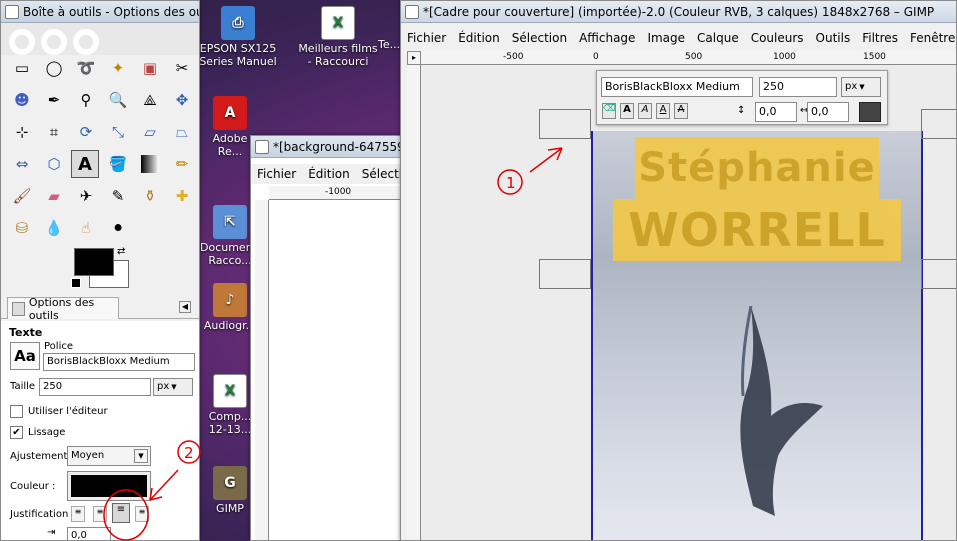 This screenshot has height=541, width=957. Describe the element at coordinates (118, 196) in the screenshot. I see `ink-icon: ✎` at that location.